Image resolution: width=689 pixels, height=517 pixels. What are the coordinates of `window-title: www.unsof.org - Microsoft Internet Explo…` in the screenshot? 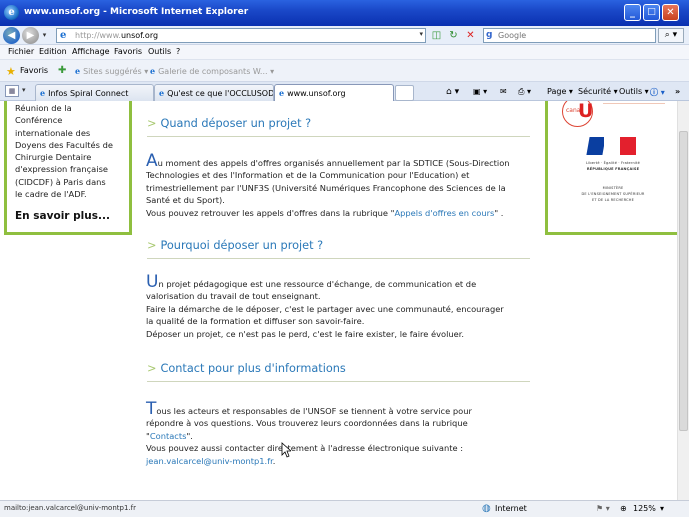 It's located at (136, 12).